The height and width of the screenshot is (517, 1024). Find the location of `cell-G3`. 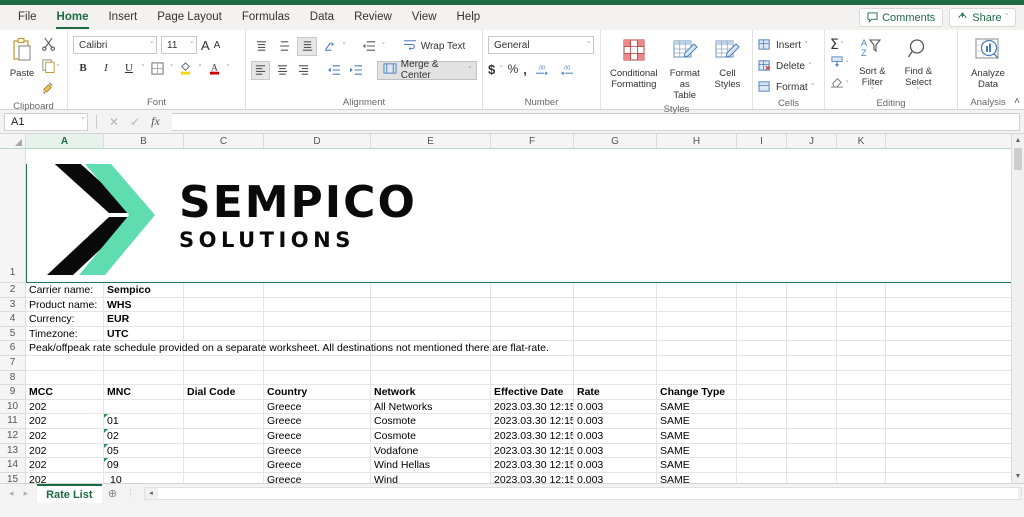

cell-G3 is located at coordinates (615, 305).